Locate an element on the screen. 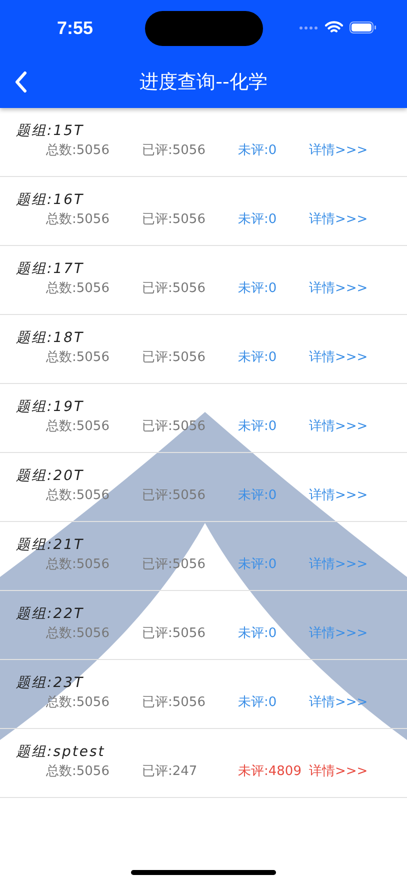  group-title: 题组:sptest is located at coordinates (61, 752).